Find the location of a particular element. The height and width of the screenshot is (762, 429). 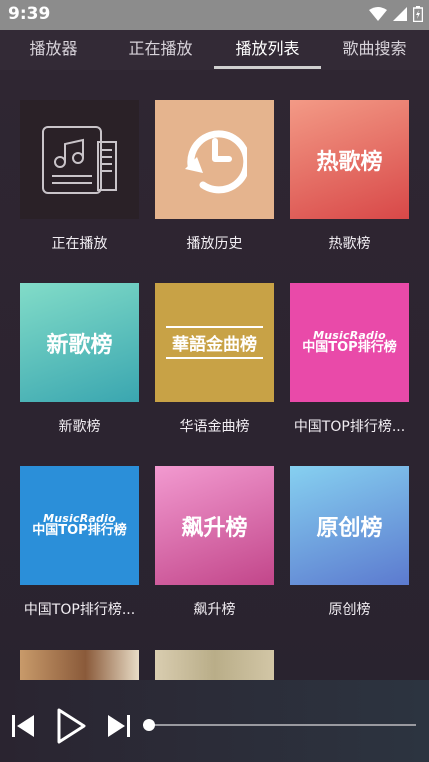

tab-playlist: 播放列表 is located at coordinates (267, 50).